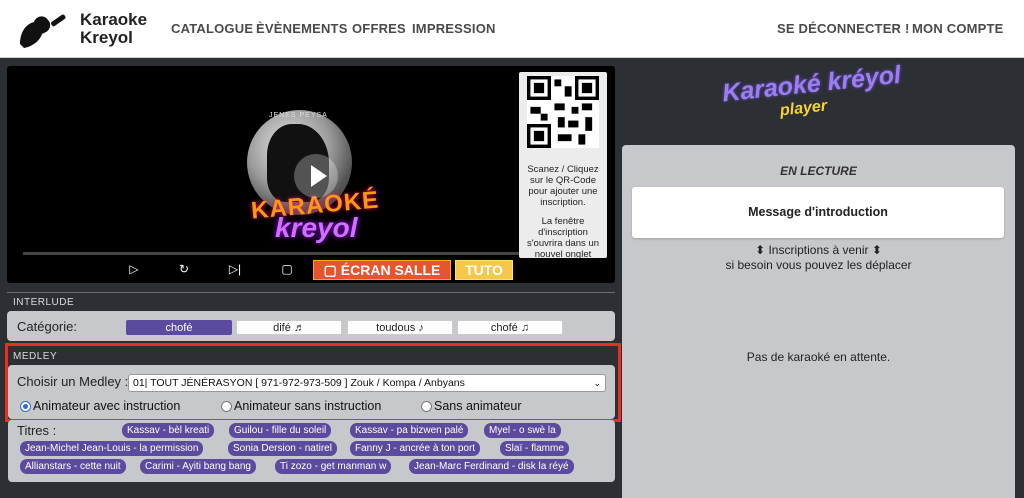  What do you see at coordinates (179, 327) in the screenshot?
I see `category-chofe: chofé` at bounding box center [179, 327].